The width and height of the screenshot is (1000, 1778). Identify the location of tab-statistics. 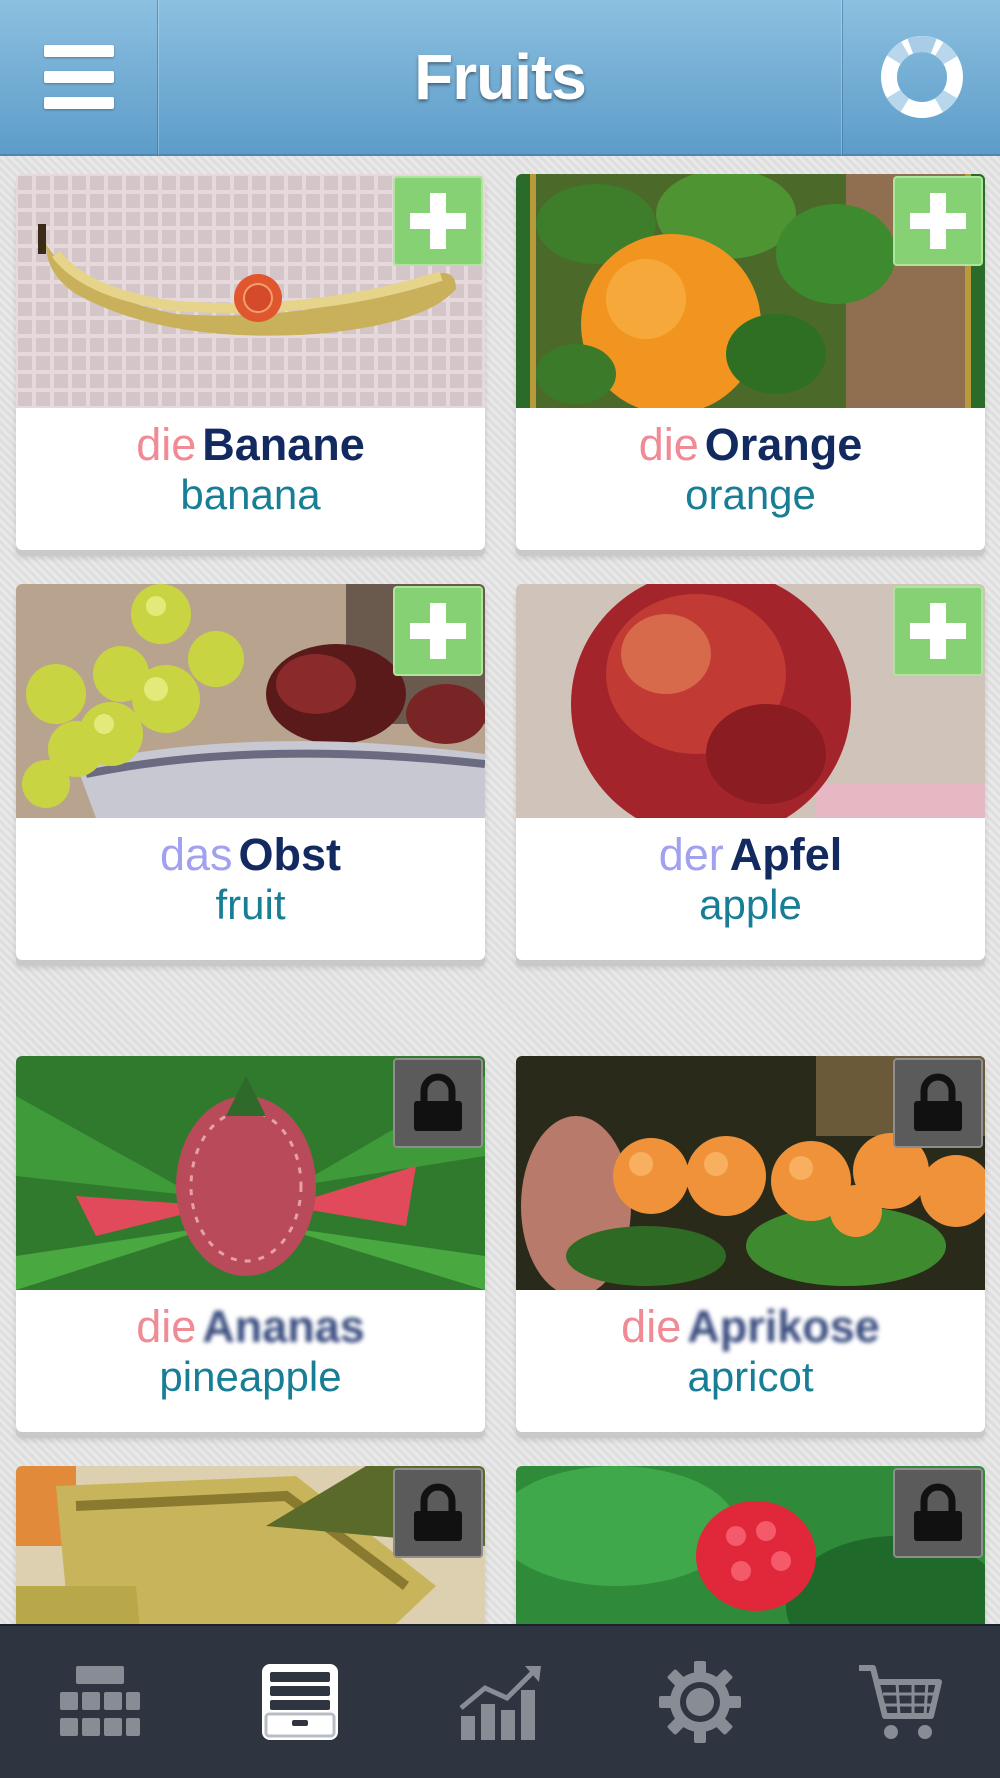
(500, 1702).